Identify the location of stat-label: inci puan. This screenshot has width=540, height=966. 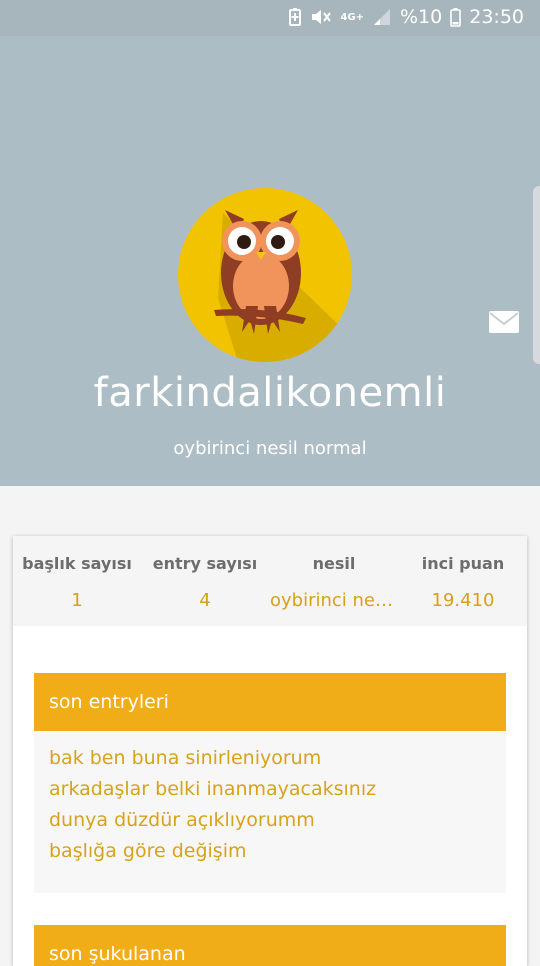
(463, 563).